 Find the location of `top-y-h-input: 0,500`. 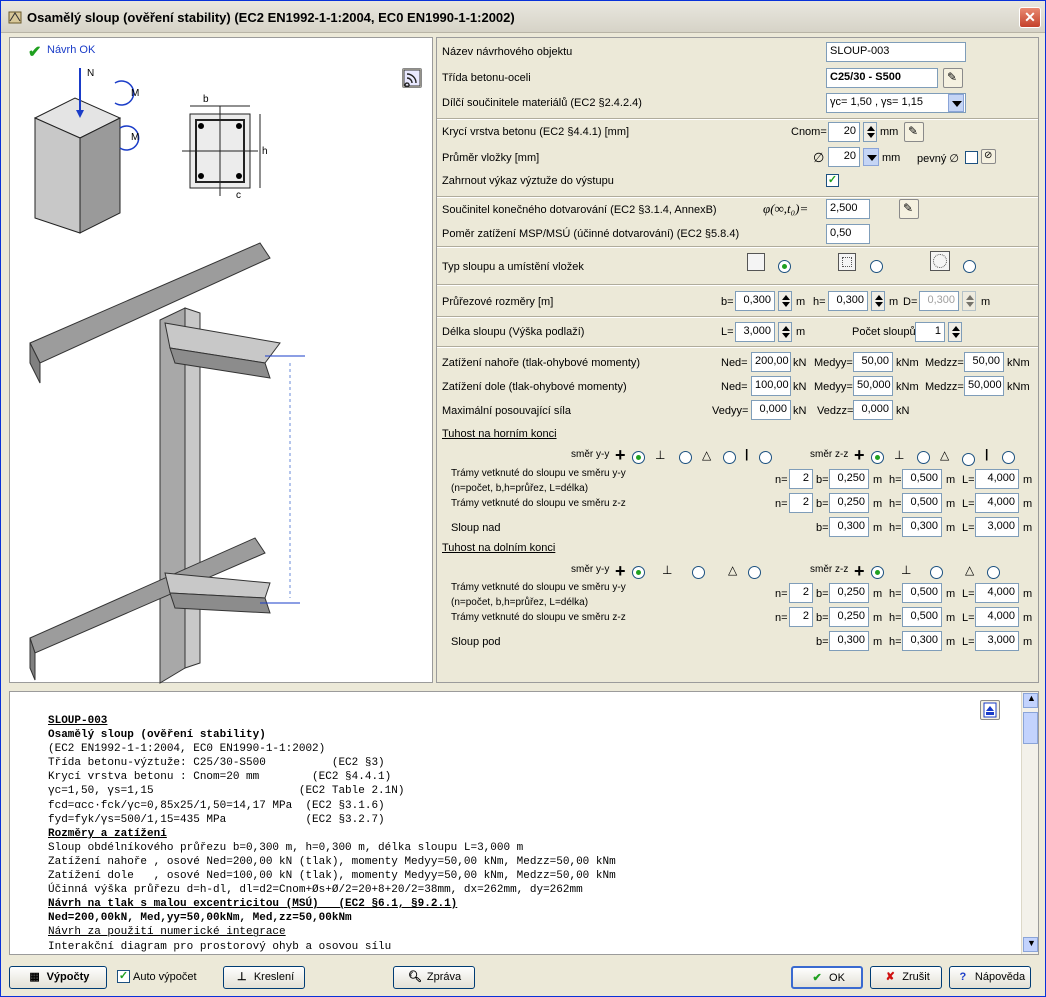

top-y-h-input: 0,500 is located at coordinates (922, 479).